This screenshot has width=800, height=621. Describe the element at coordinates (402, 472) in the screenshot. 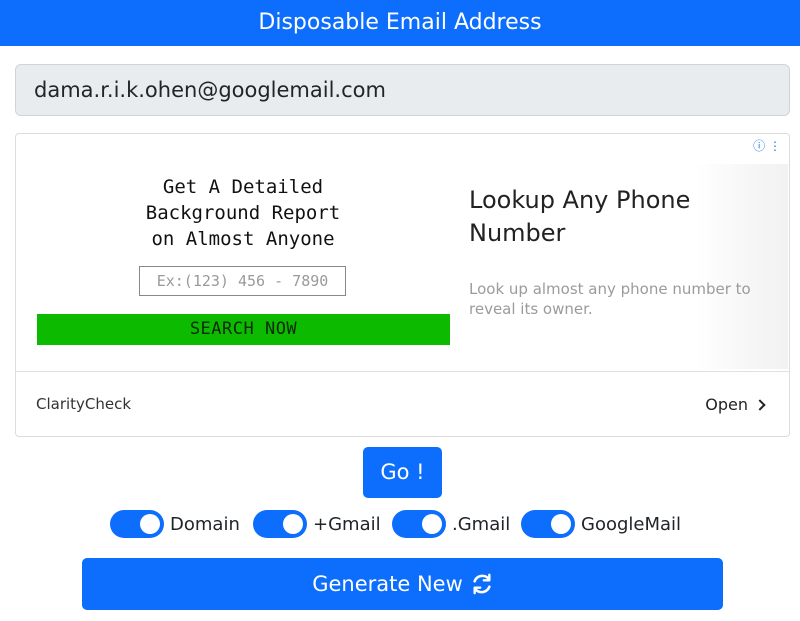

I see `go-button: Go !` at that location.